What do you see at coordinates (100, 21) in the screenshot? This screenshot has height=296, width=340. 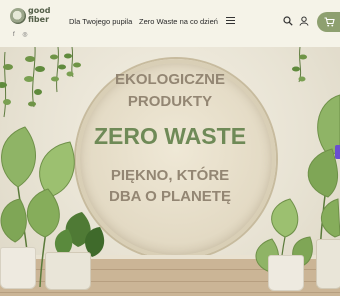 I see `nav-link-pets: Dla Twojego pupila` at bounding box center [100, 21].